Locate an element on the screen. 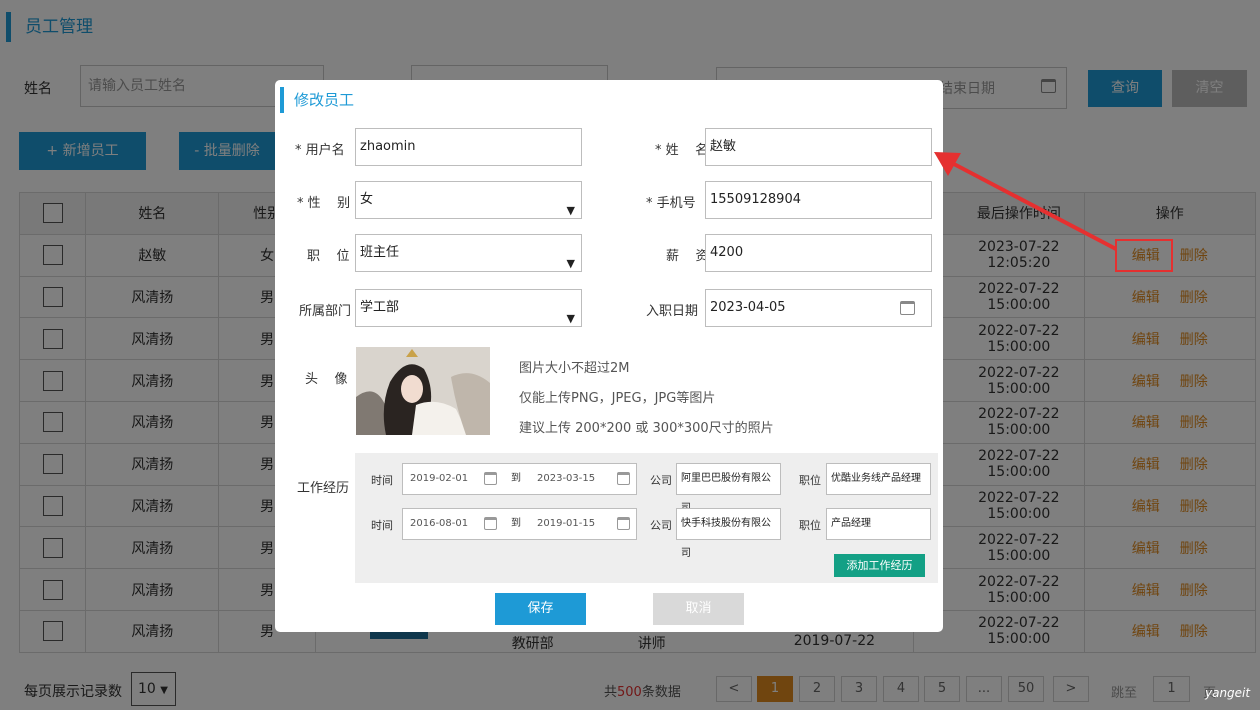 This screenshot has width=1260, height=710. dialog-title: 修改员工 is located at coordinates (317, 100).